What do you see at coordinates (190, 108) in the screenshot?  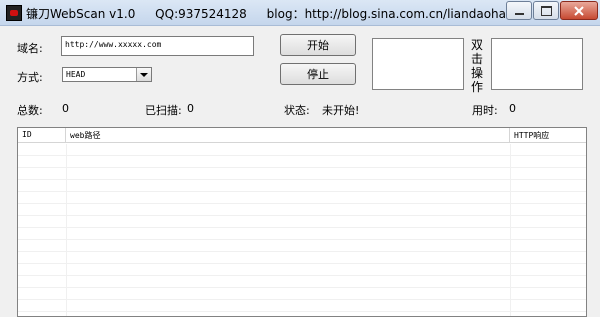 I see `scanned-value: 0` at bounding box center [190, 108].